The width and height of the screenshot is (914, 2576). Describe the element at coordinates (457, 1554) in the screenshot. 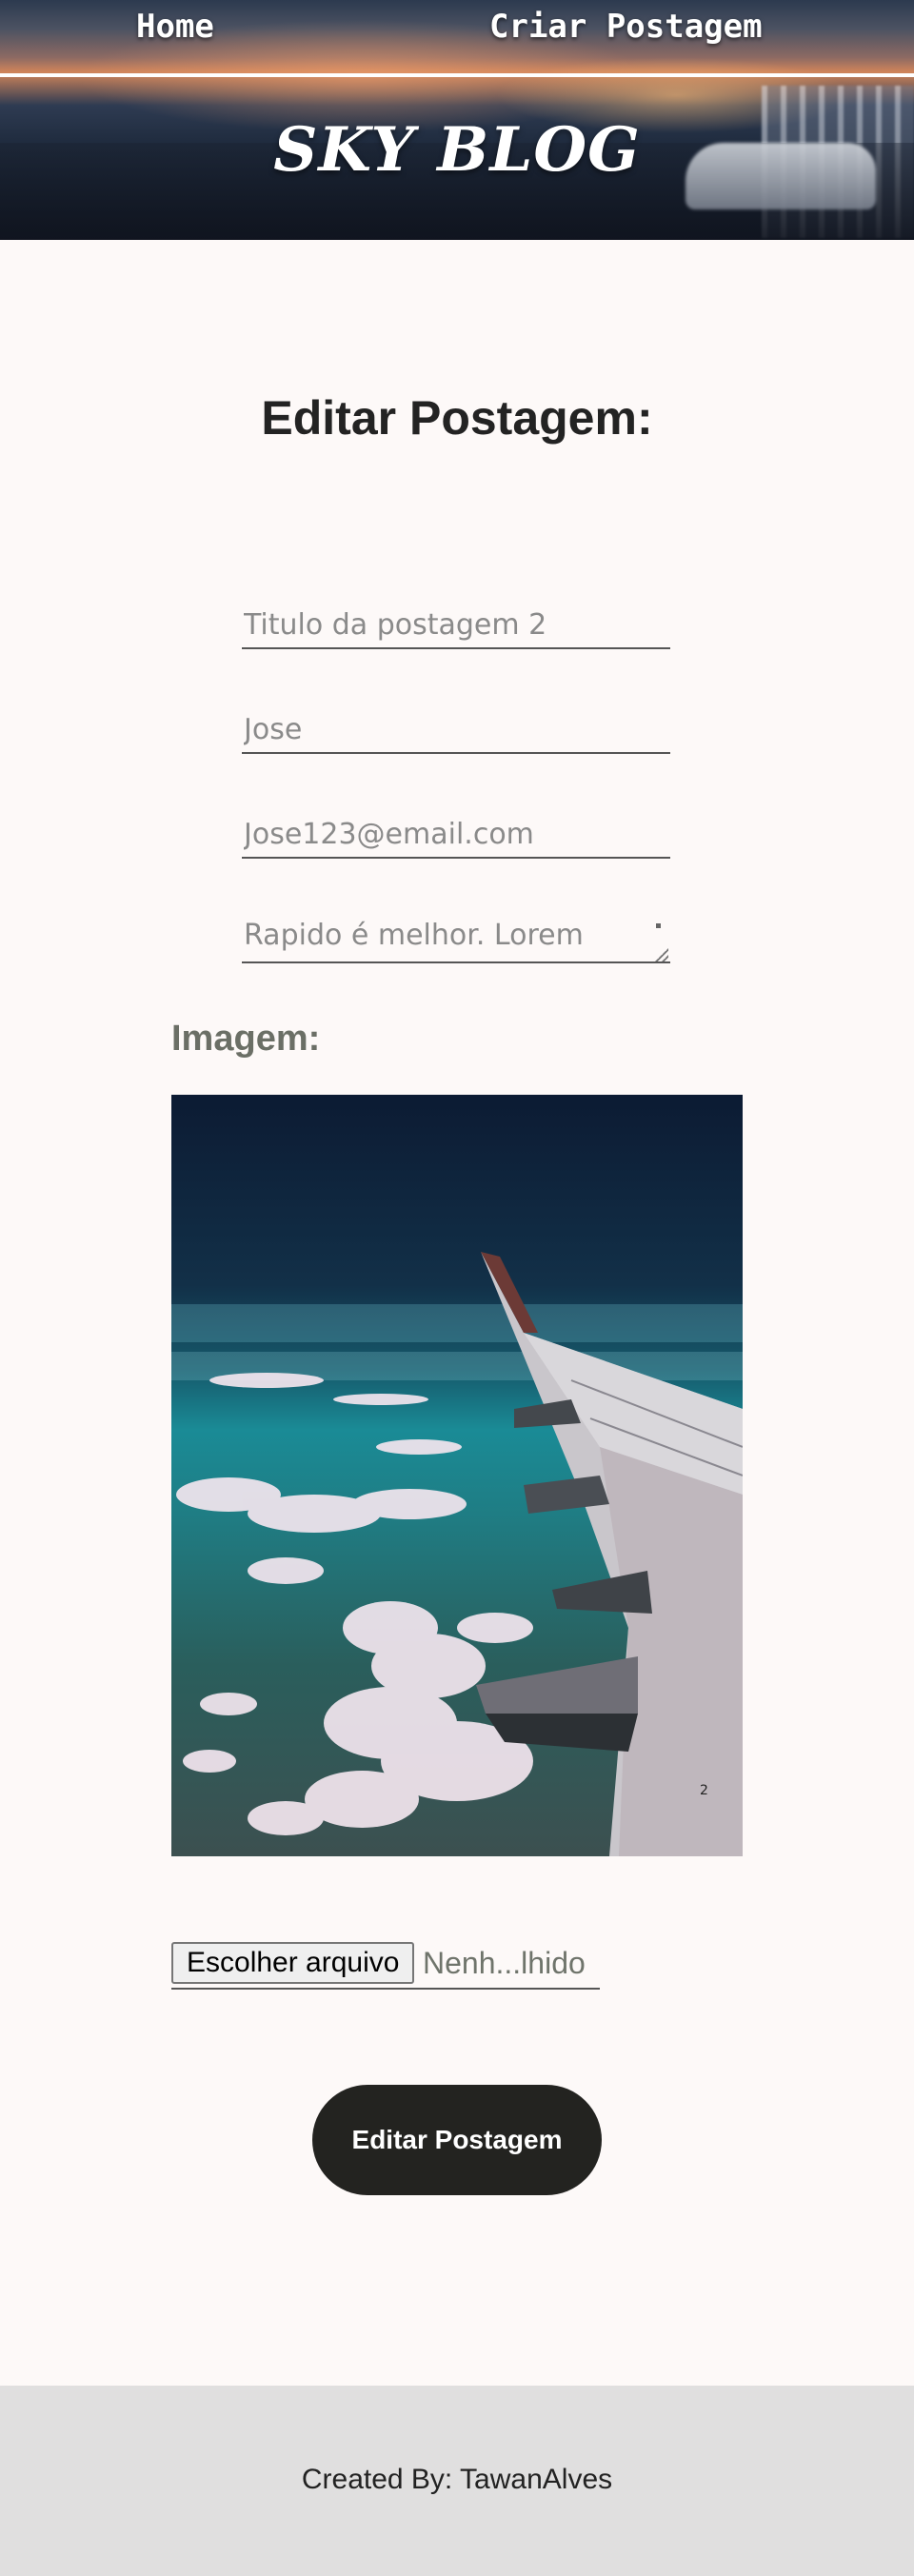

I see `airplane-wing-photo: 2` at that location.